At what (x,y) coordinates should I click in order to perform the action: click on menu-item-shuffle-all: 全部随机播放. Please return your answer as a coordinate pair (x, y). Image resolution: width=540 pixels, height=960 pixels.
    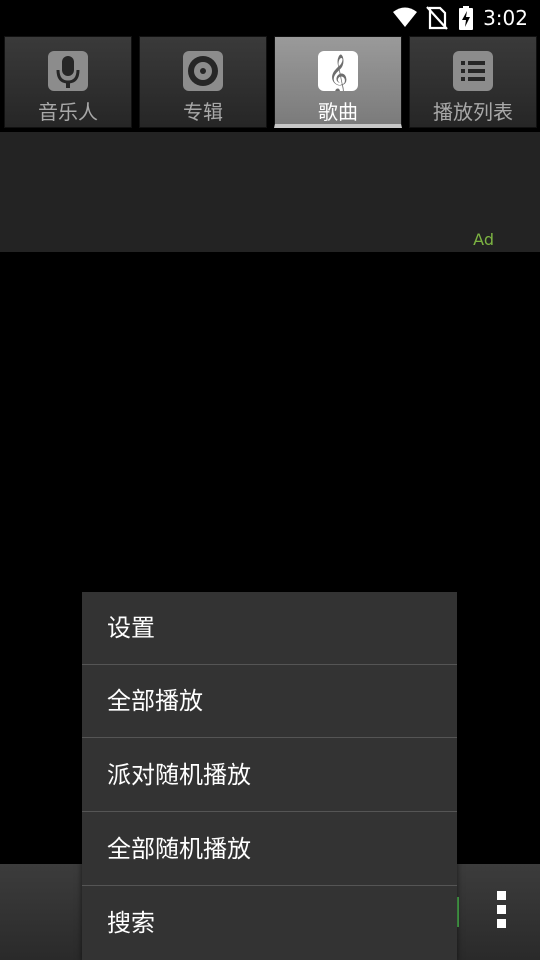
    Looking at the image, I should click on (269, 849).